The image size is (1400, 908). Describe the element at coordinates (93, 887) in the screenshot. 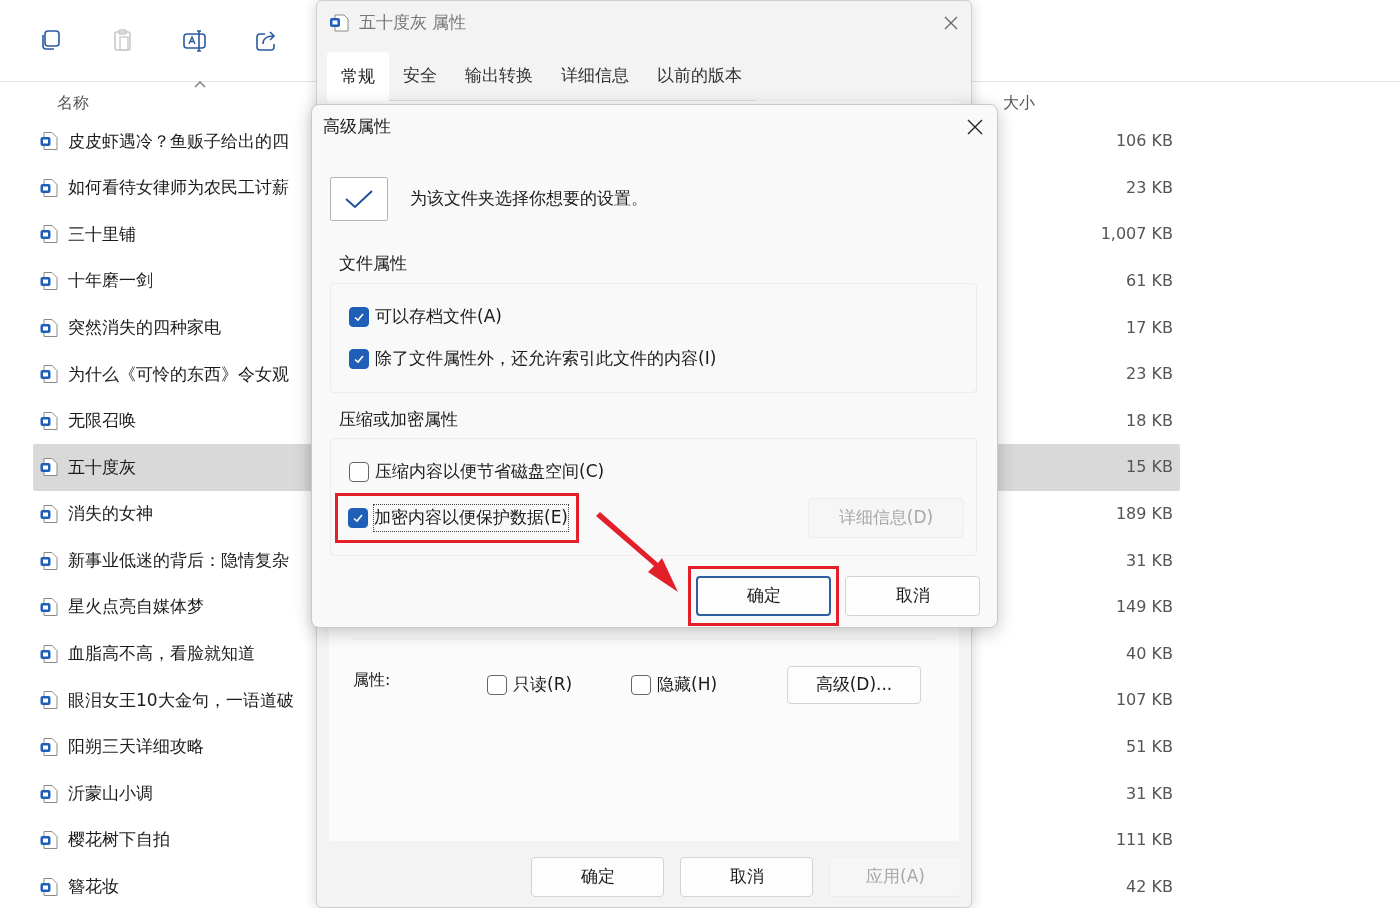

I see `file-name: 簪花妆` at that location.